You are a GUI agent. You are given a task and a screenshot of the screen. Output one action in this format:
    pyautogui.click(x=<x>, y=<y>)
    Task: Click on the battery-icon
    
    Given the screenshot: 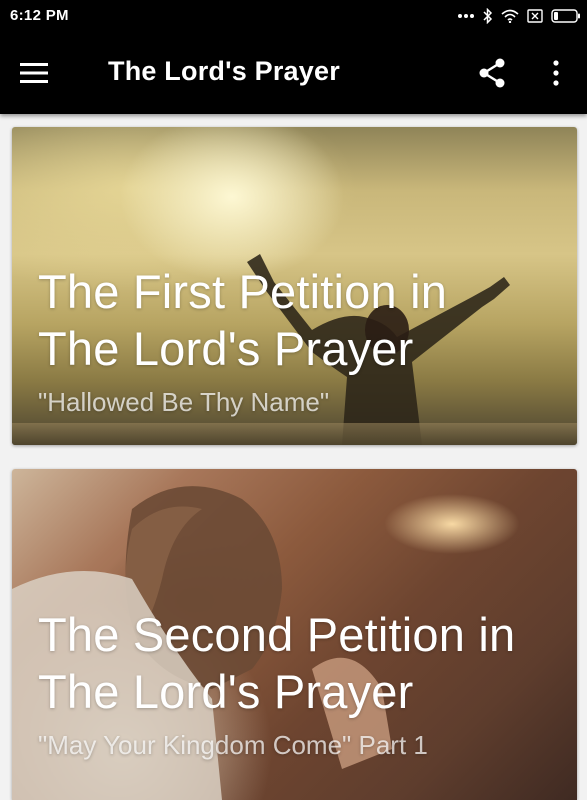 What is the action you would take?
    pyautogui.click(x=566, y=16)
    